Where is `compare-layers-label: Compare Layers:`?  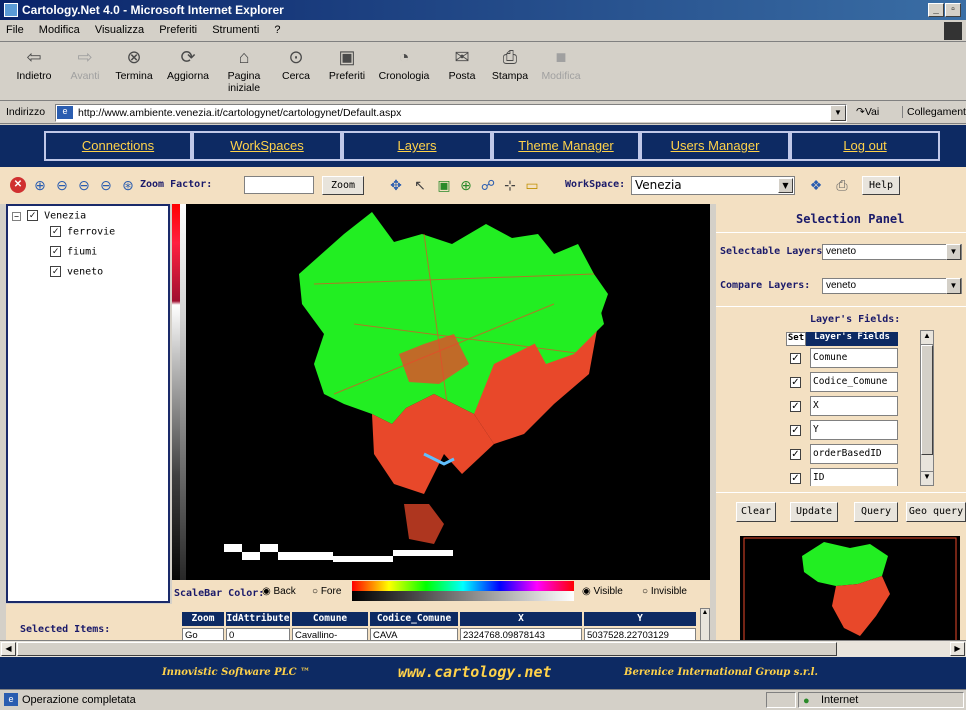 compare-layers-label: Compare Layers: is located at coordinates (765, 285).